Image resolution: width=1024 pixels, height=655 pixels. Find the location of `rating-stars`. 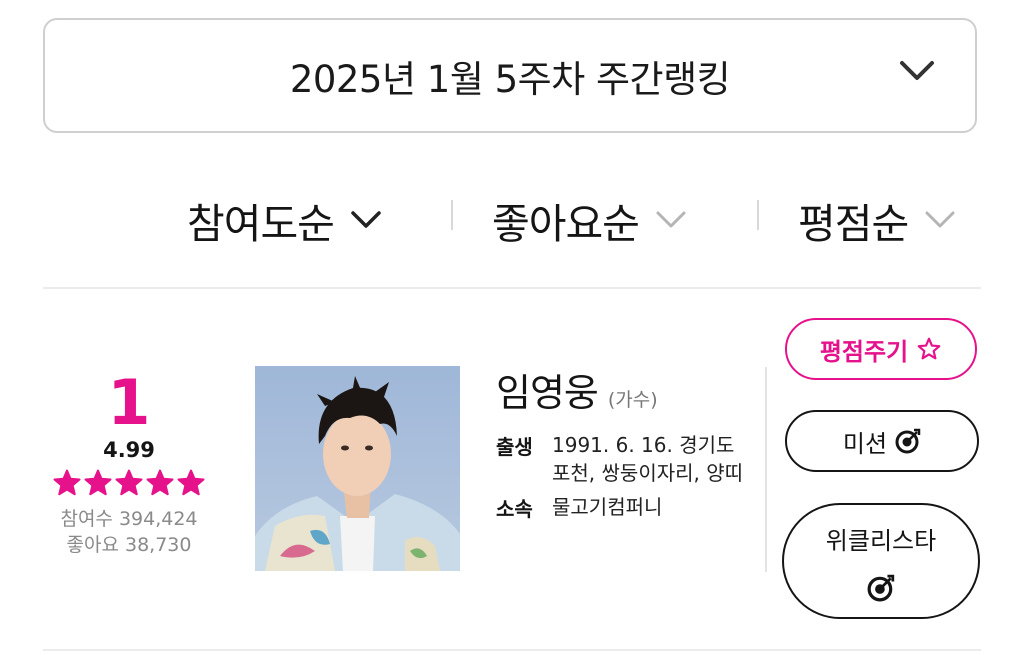

rating-stars is located at coordinates (129, 483).